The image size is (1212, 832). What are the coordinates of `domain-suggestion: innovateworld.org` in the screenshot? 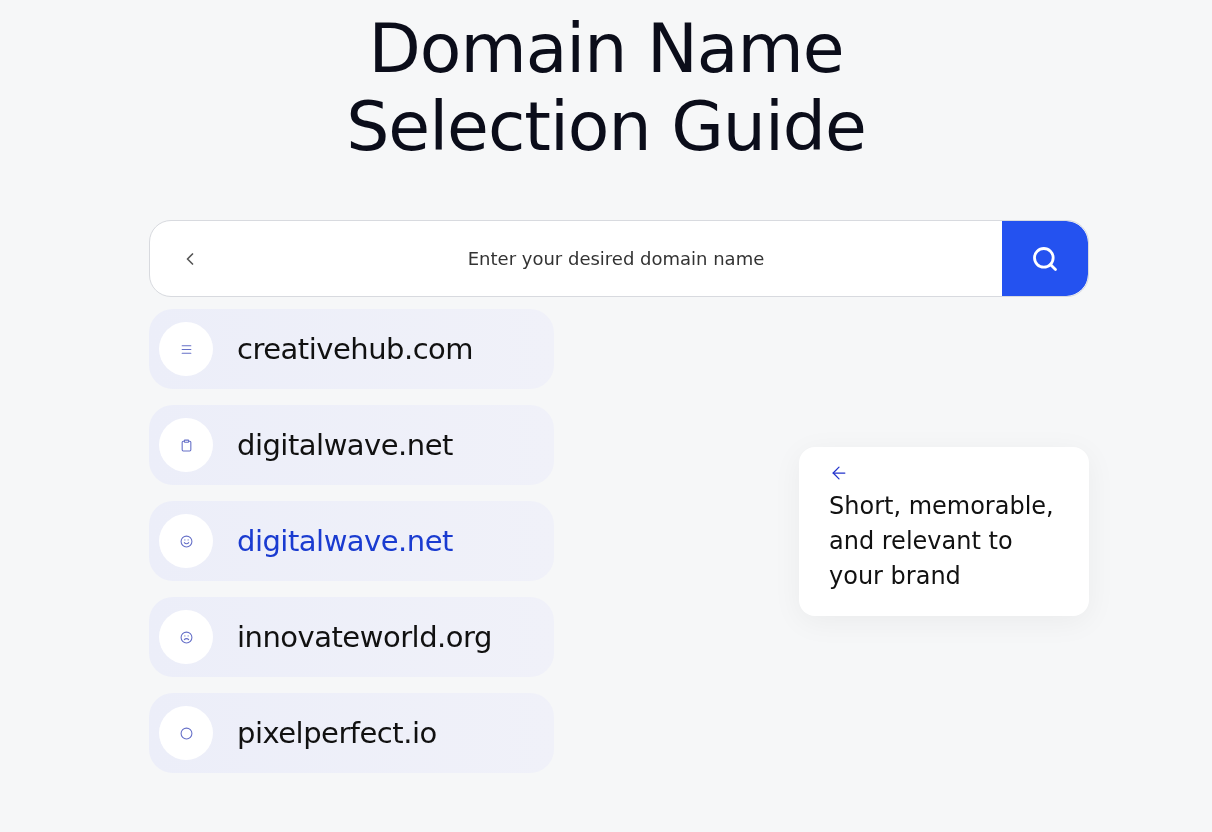 It's located at (351, 637).